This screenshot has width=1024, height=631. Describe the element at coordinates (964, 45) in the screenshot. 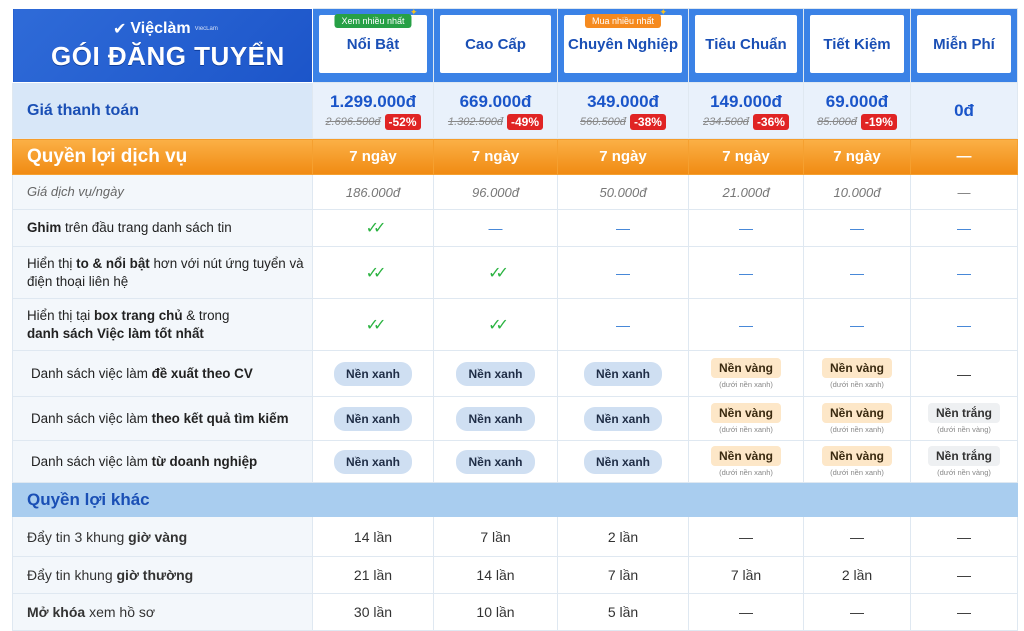

I see `plan-header-mien-phi: Miễn Phí` at that location.